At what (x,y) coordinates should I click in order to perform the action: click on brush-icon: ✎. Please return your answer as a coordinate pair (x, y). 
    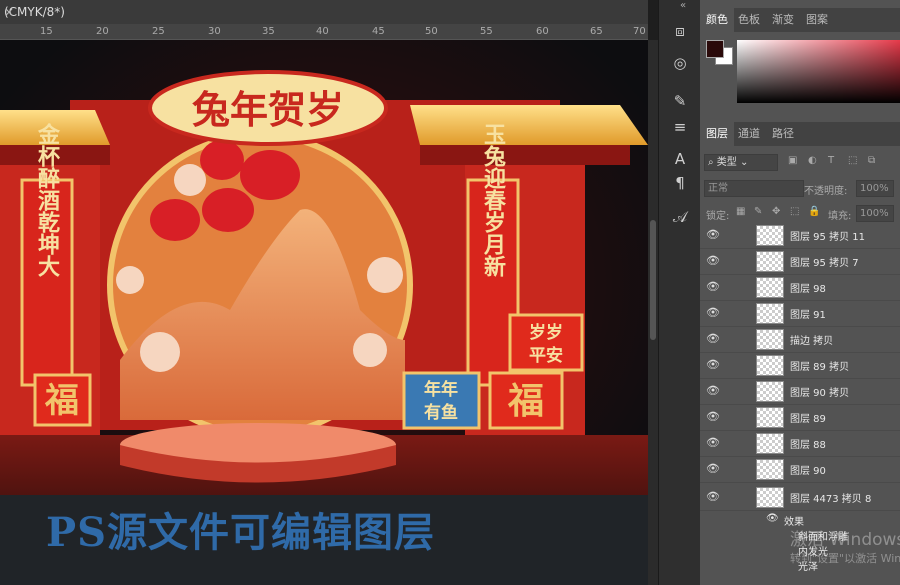
    Looking at the image, I should click on (680, 101).